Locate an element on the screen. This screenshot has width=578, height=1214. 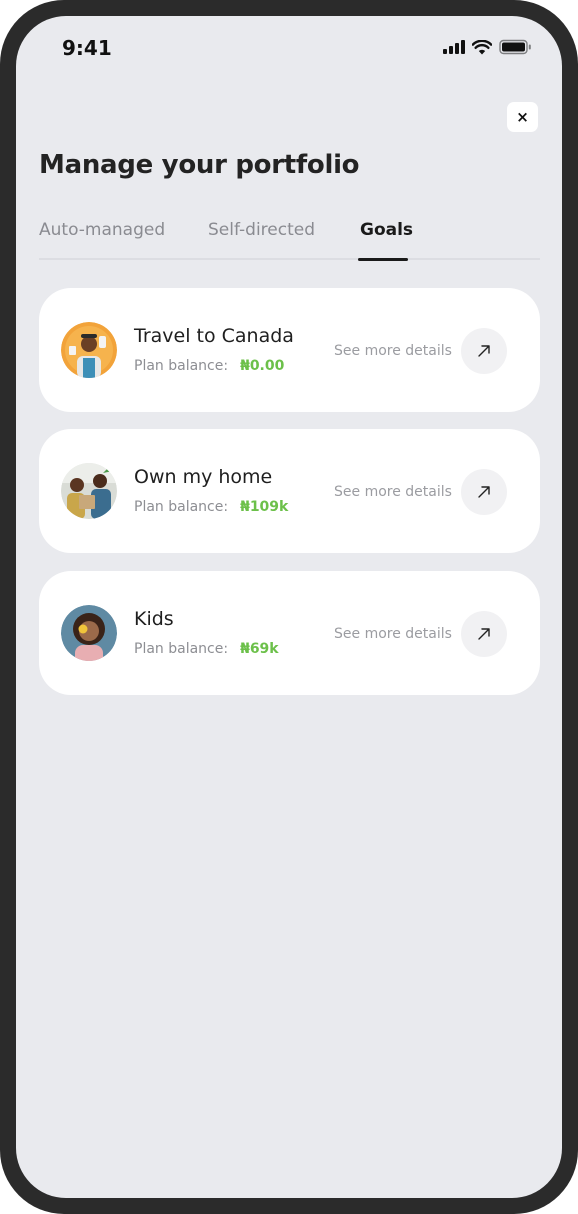
page-title: Manage your portfolio is located at coordinates (199, 165).